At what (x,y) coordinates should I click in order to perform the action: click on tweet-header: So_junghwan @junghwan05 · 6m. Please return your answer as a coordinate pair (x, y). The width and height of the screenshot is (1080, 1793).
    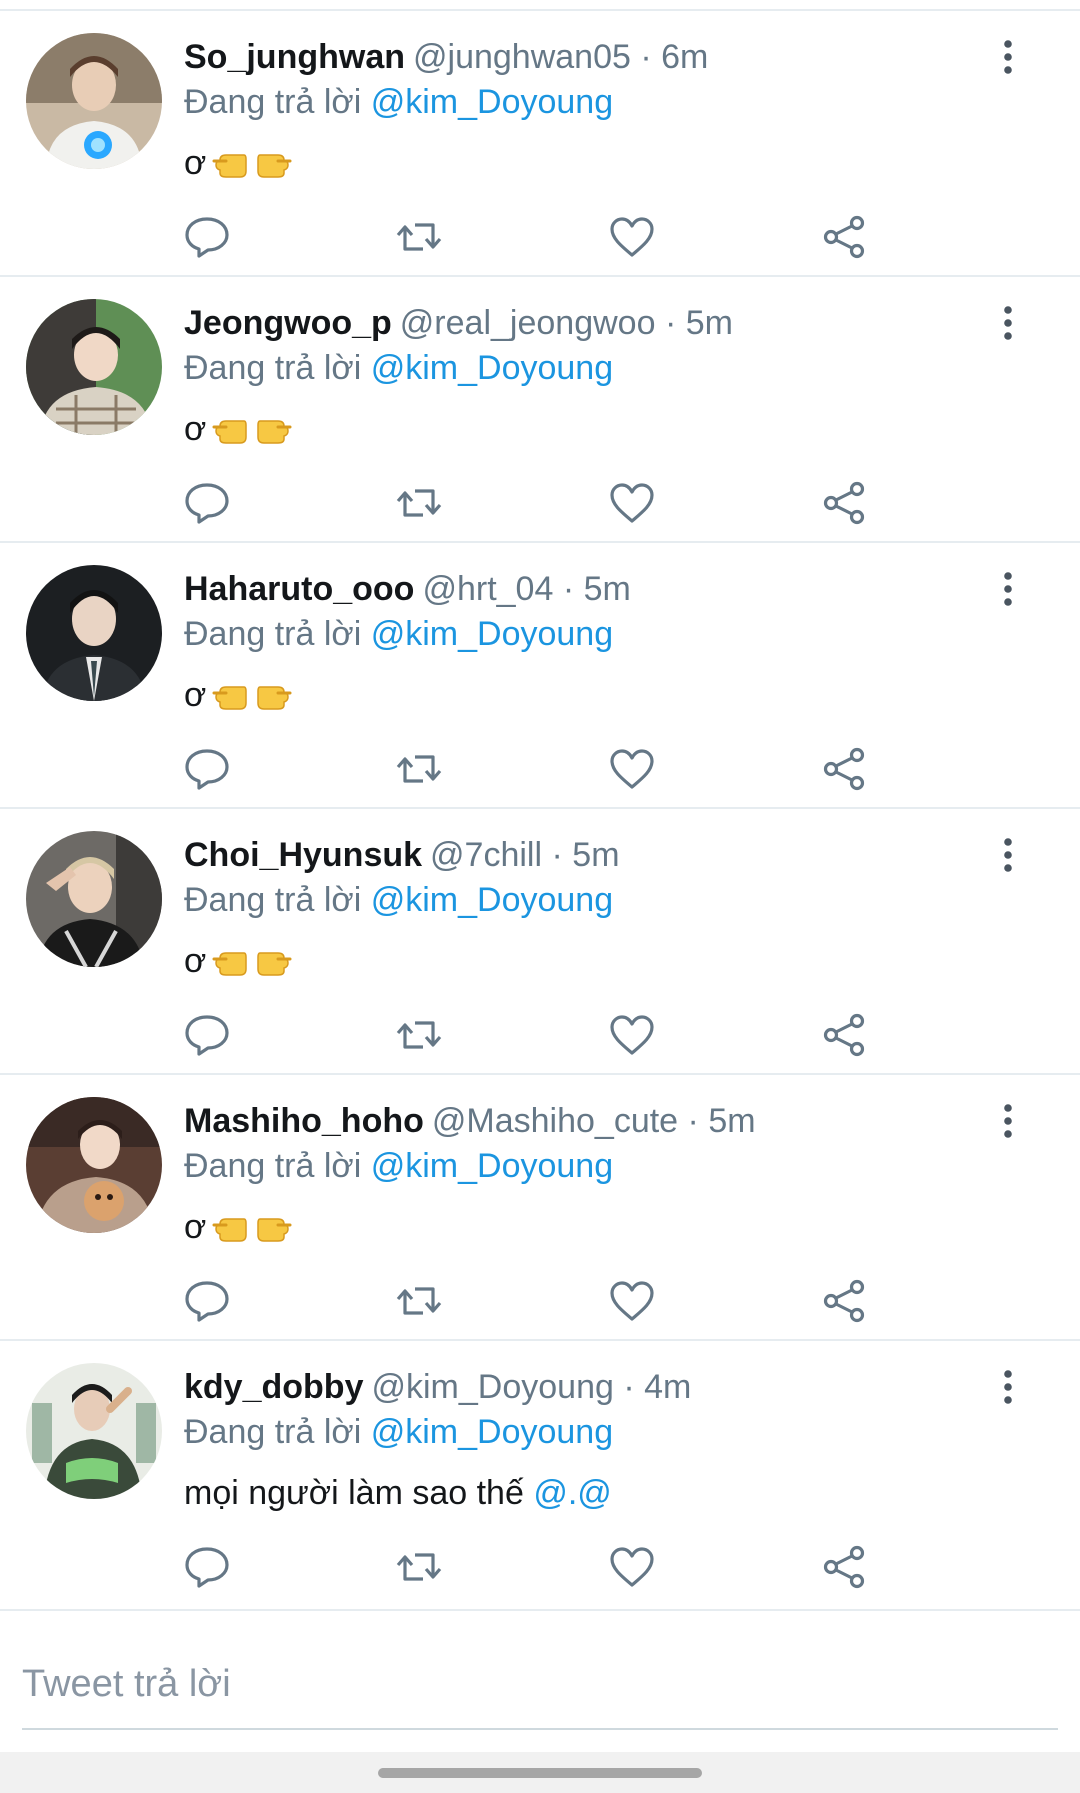
    Looking at the image, I should click on (446, 57).